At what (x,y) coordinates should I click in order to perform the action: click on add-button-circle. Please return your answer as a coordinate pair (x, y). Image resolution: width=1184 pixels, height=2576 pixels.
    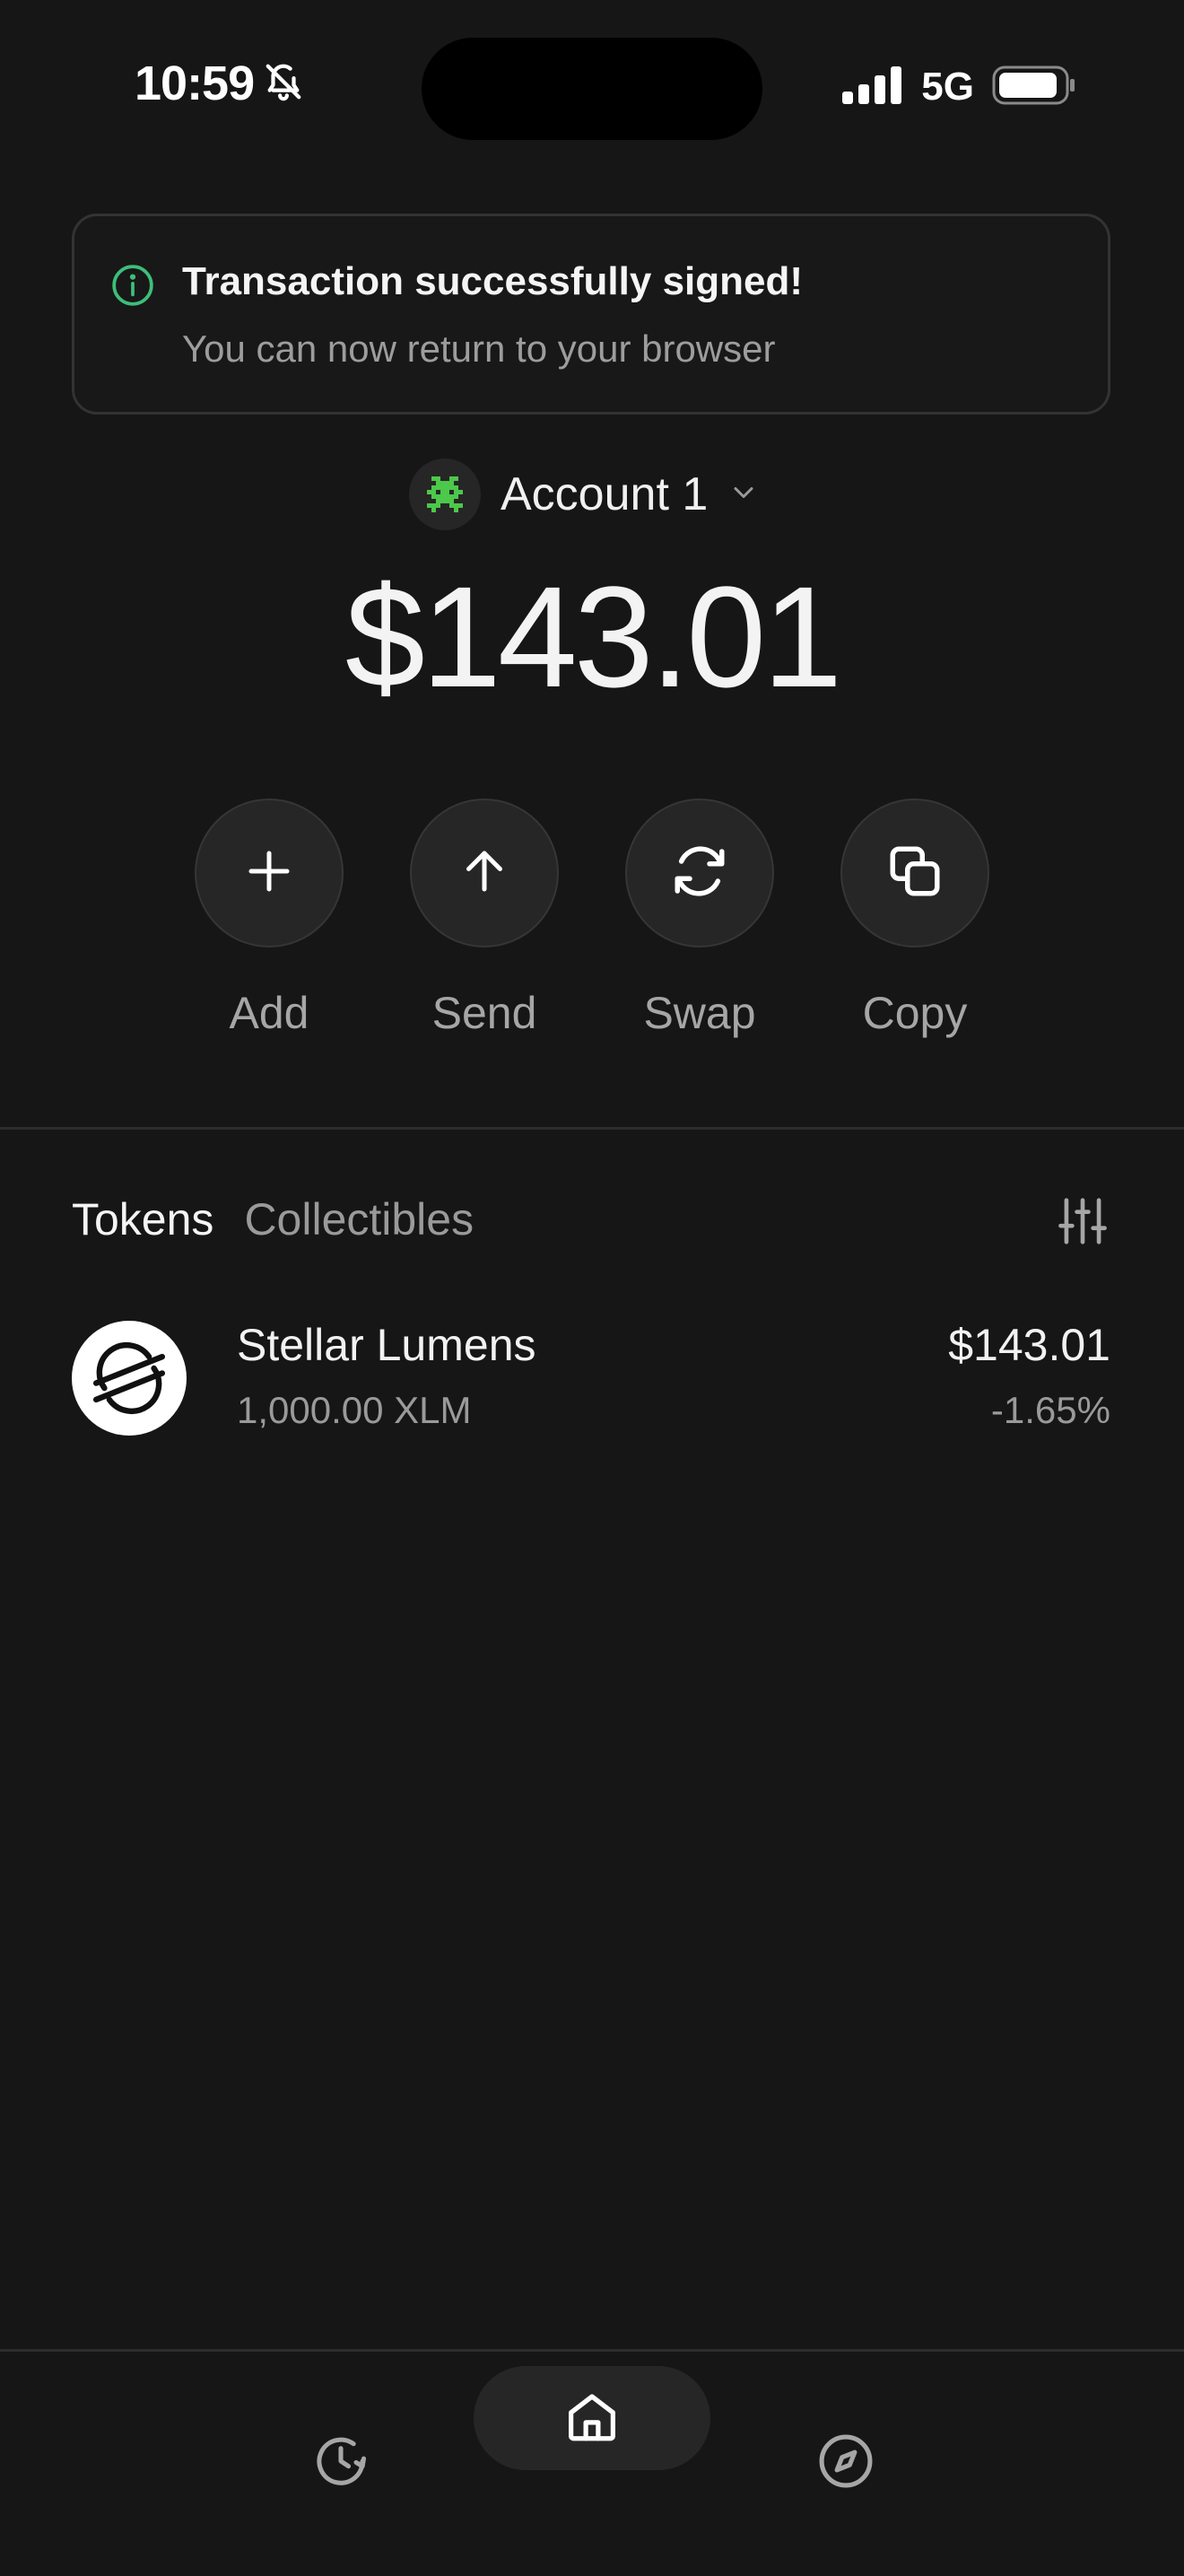
    Looking at the image, I should click on (269, 873).